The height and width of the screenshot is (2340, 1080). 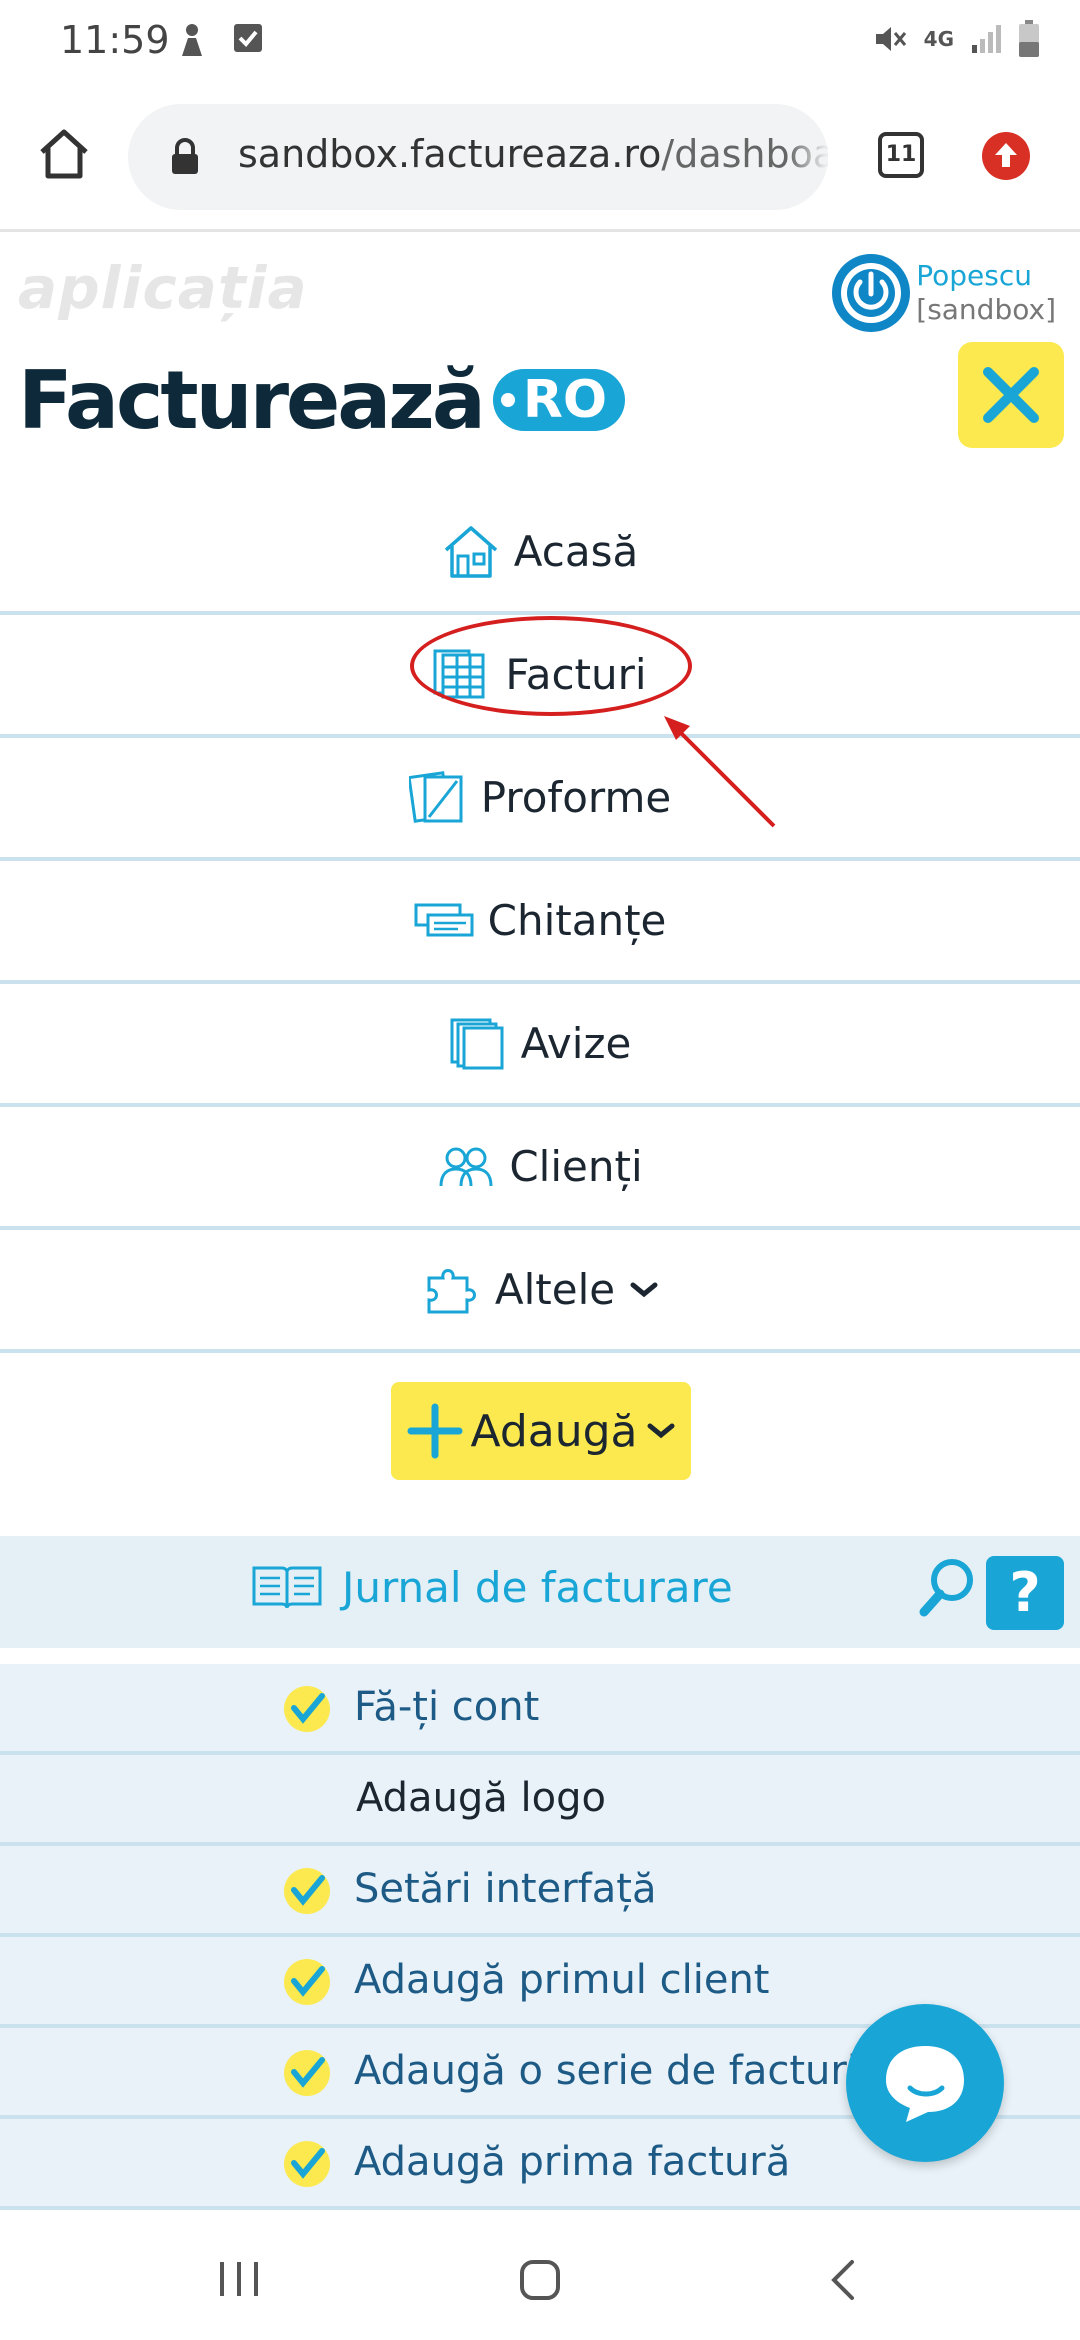 I want to click on address-bar: sandbox.factureaza.ro/dashboard, so click(x=478, y=157).